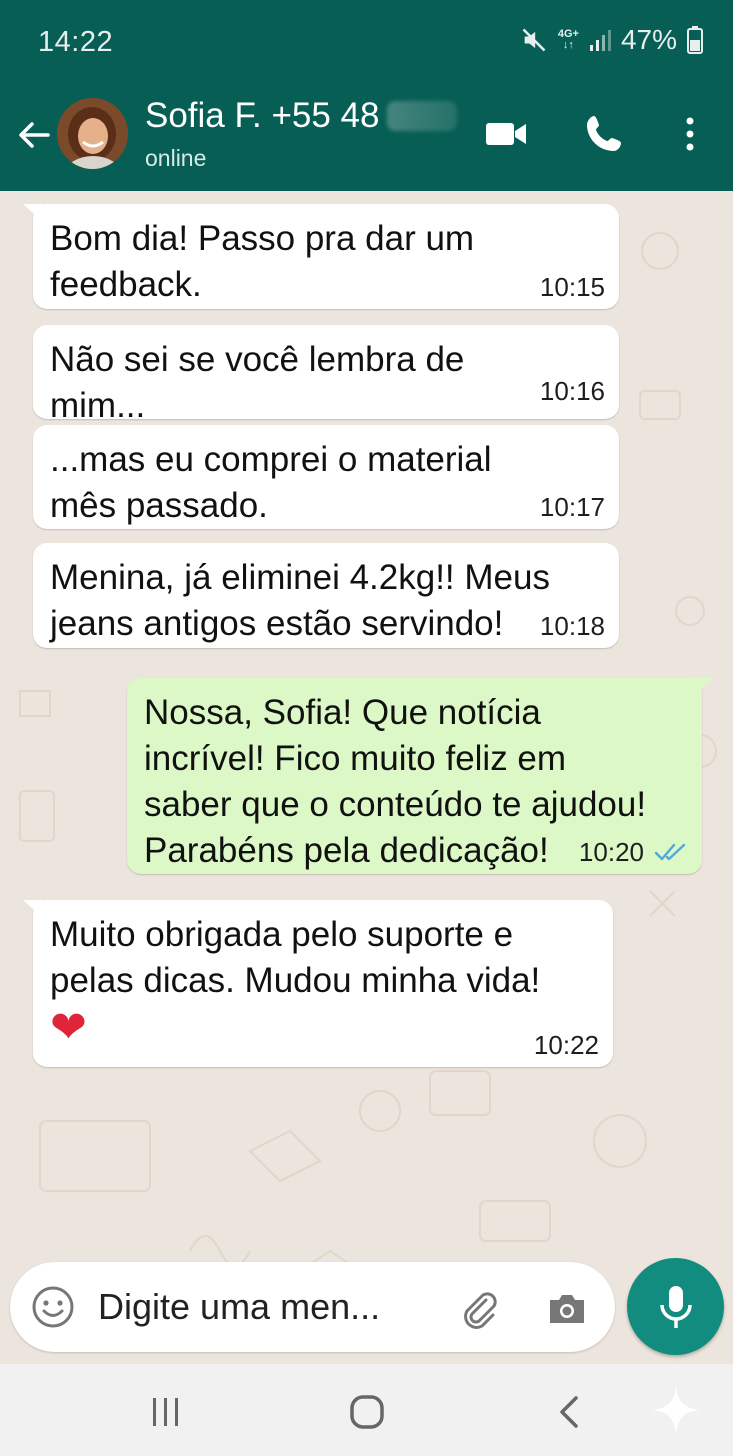  Describe the element at coordinates (690, 134) in the screenshot. I see `more-vert-icon` at that location.